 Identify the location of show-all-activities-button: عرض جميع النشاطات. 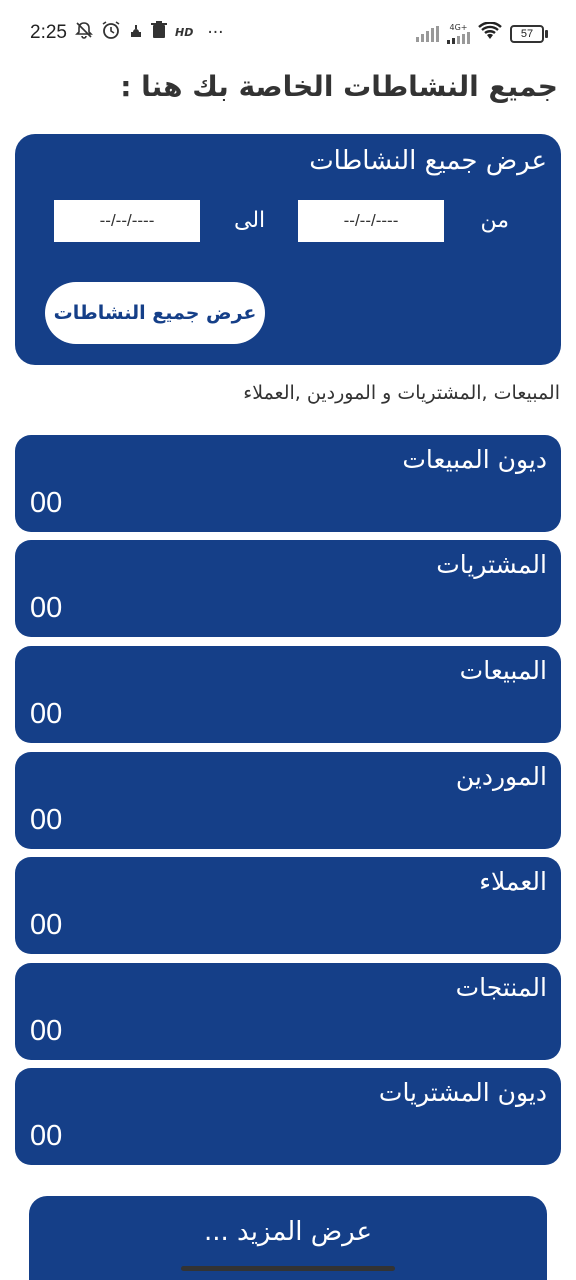
(155, 313).